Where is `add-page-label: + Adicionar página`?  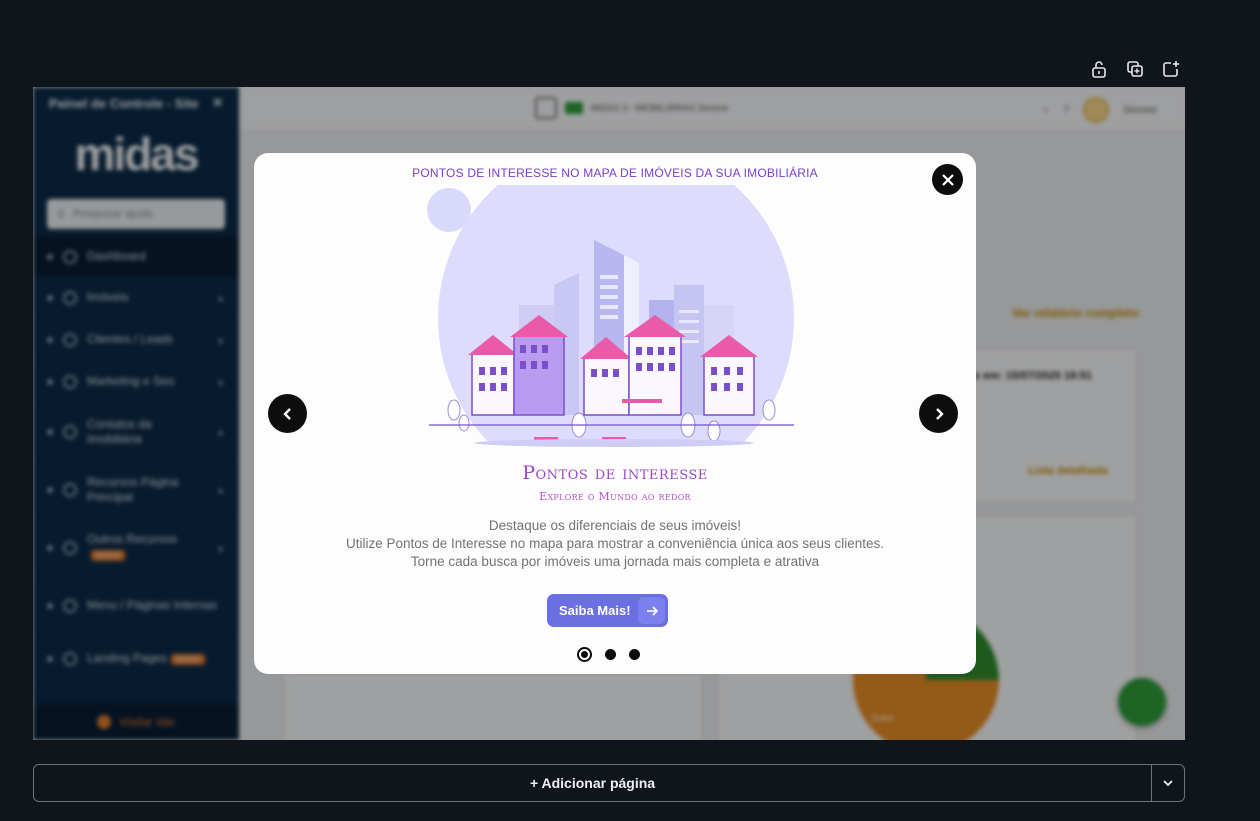
add-page-label: + Adicionar página is located at coordinates (592, 783).